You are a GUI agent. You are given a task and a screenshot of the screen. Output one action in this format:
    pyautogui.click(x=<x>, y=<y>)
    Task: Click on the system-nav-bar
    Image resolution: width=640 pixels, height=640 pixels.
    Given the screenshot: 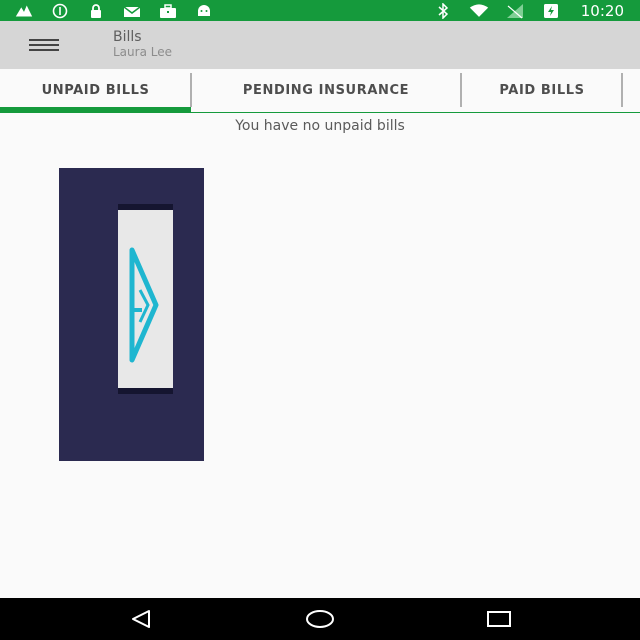 What is the action you would take?
    pyautogui.click(x=320, y=619)
    